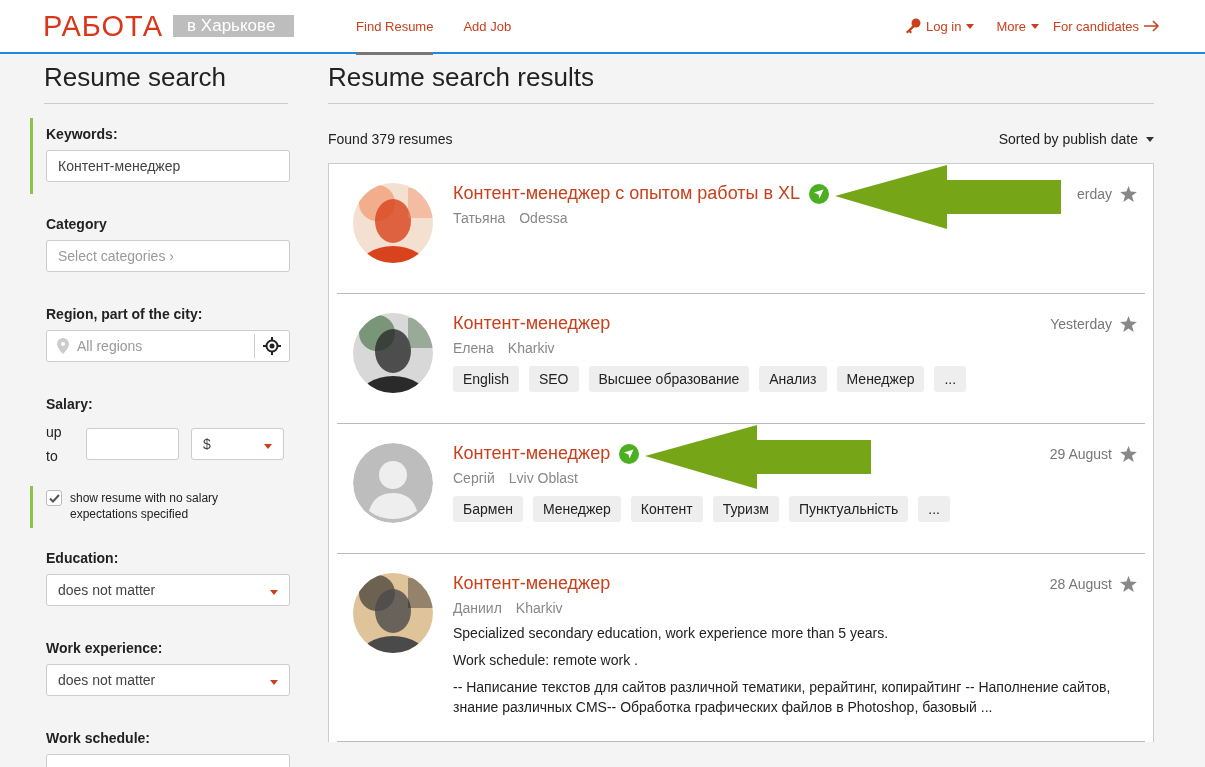  What do you see at coordinates (103, 26) in the screenshot?
I see `logo: РАБОТА` at bounding box center [103, 26].